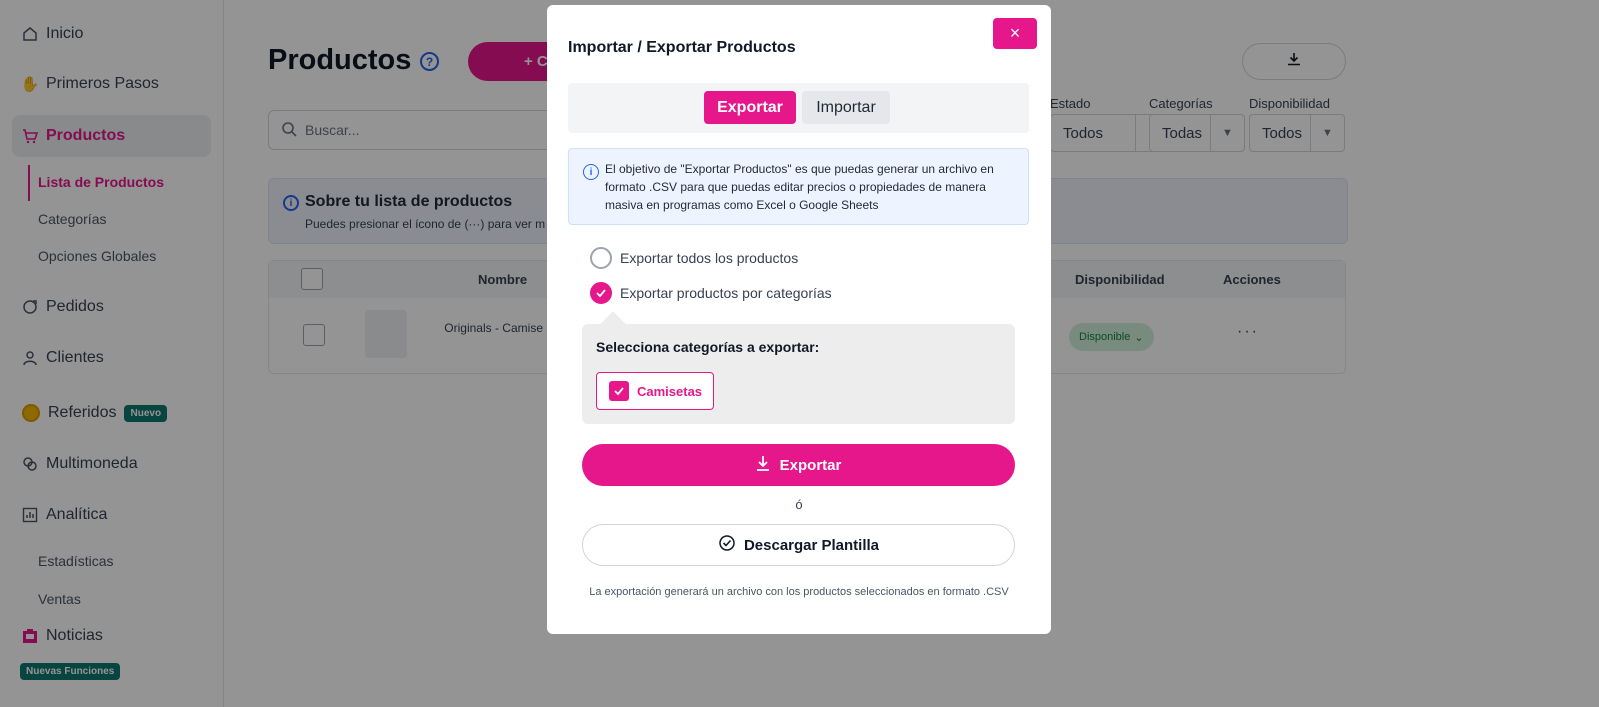  I want to click on close-icon: ×, so click(1015, 33).